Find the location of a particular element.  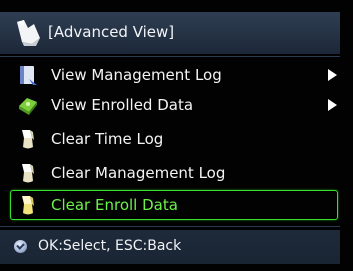

footer-hint-bar: OK:Select, ESC:Back is located at coordinates (170, 247).